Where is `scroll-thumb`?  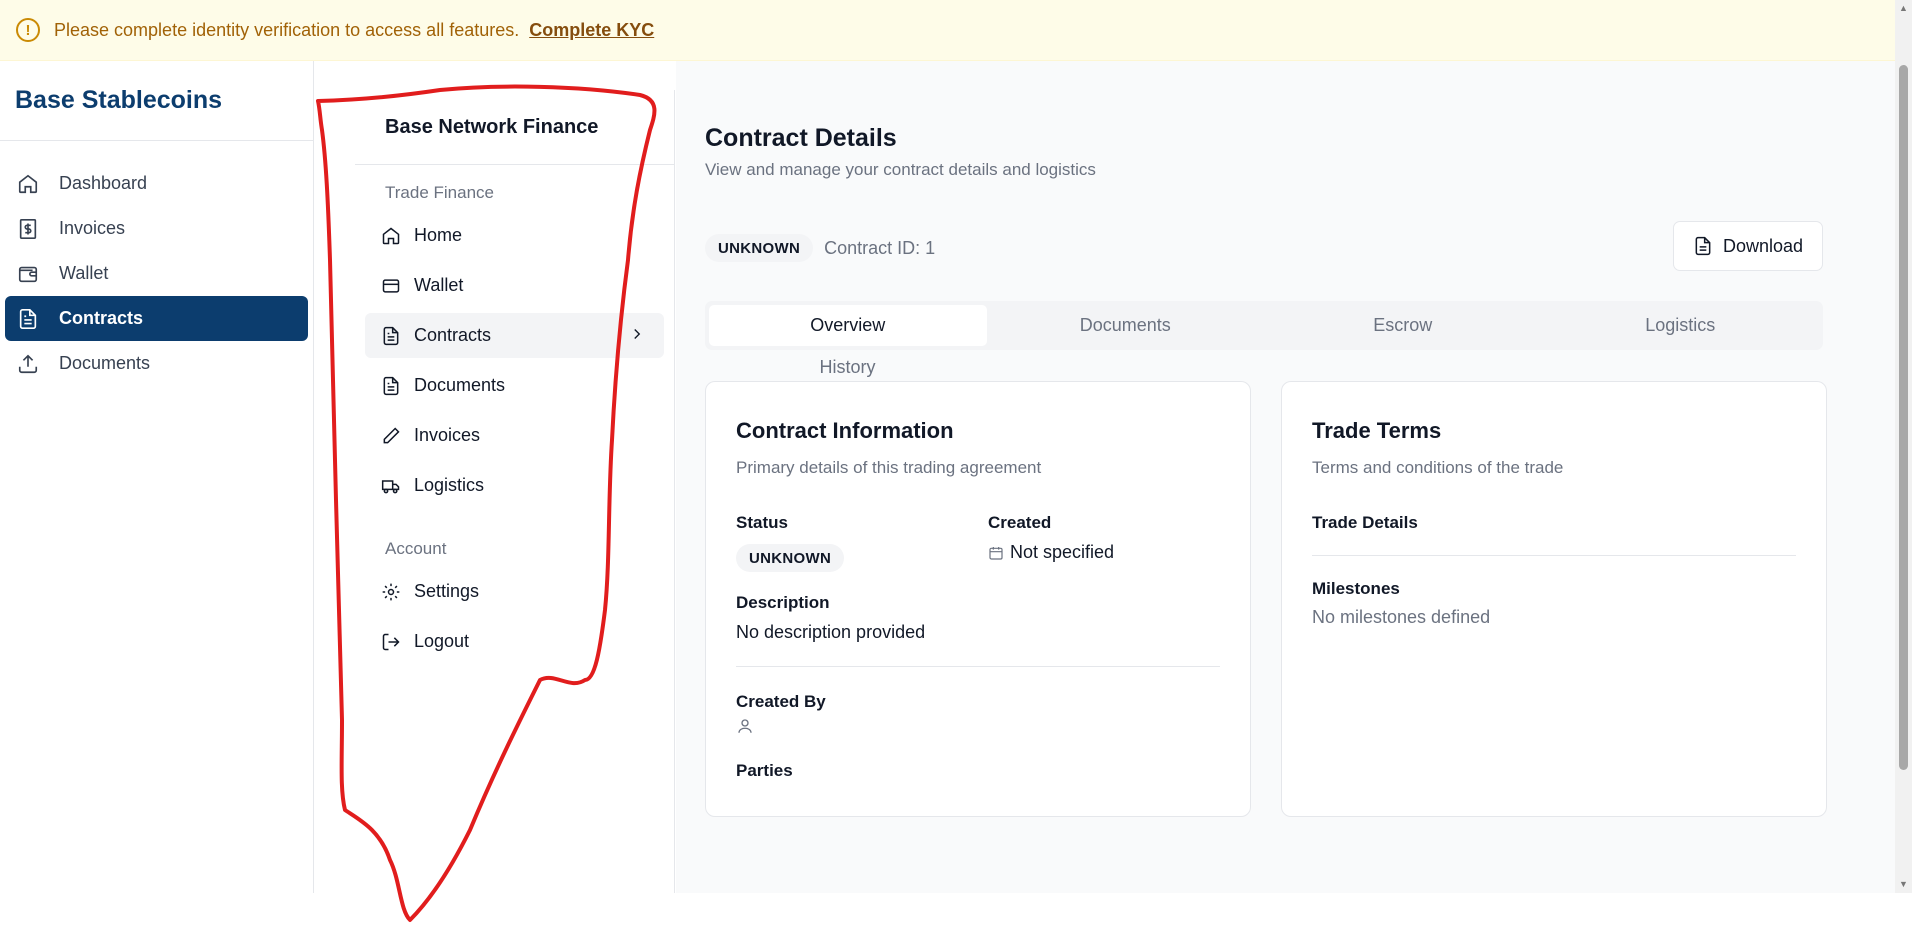 scroll-thumb is located at coordinates (1903, 417).